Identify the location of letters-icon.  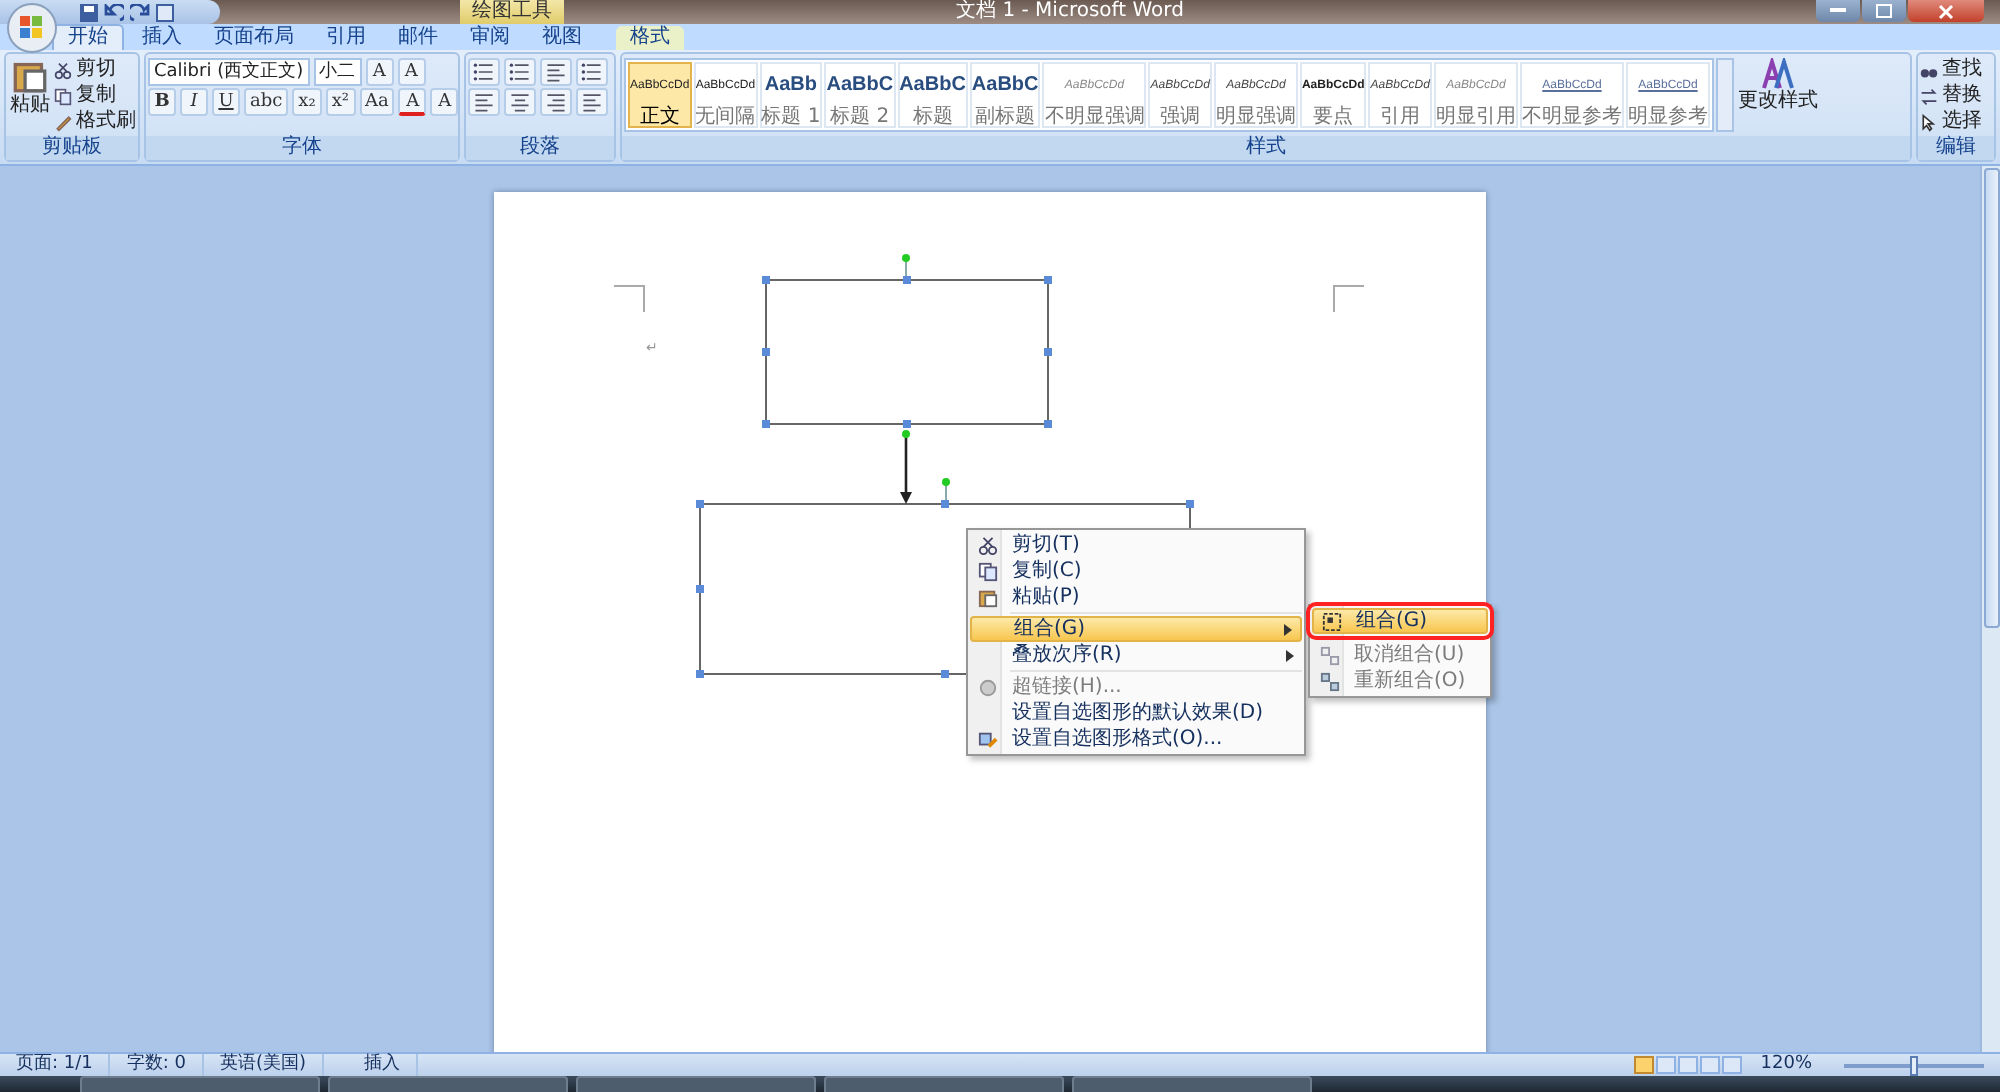
(1777, 74).